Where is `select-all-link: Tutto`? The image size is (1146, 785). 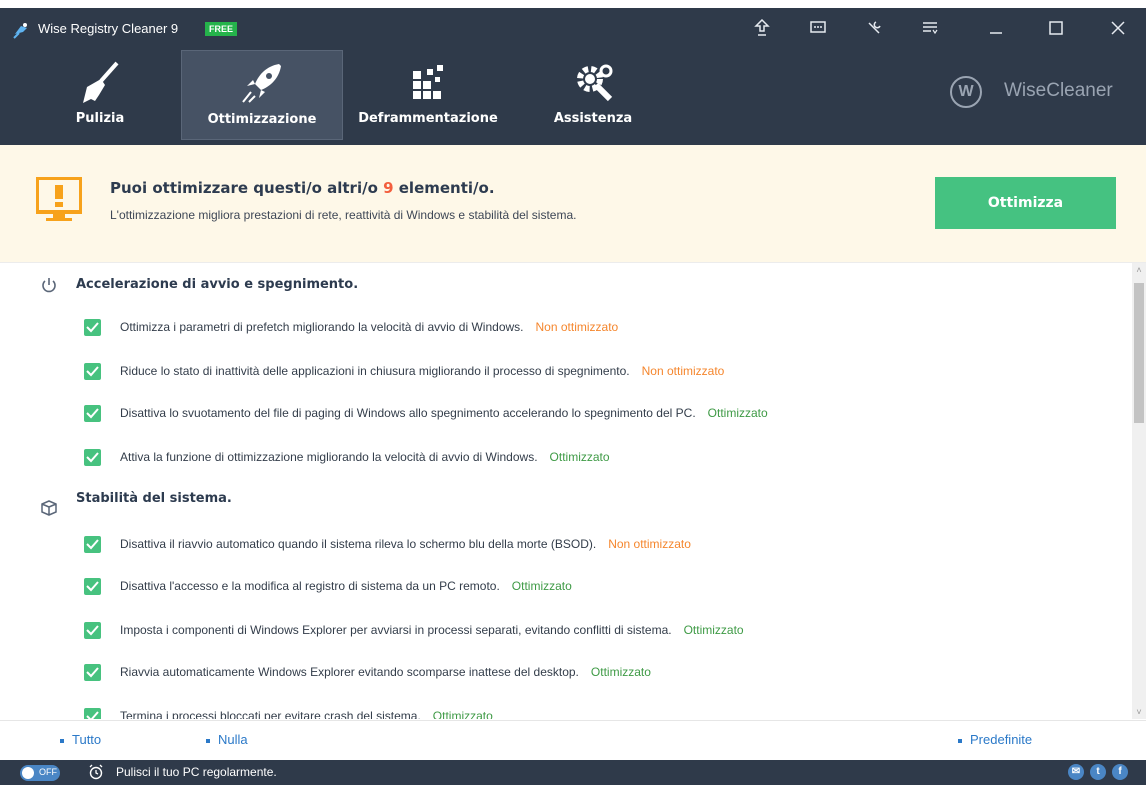
select-all-link: Tutto is located at coordinates (80, 739).